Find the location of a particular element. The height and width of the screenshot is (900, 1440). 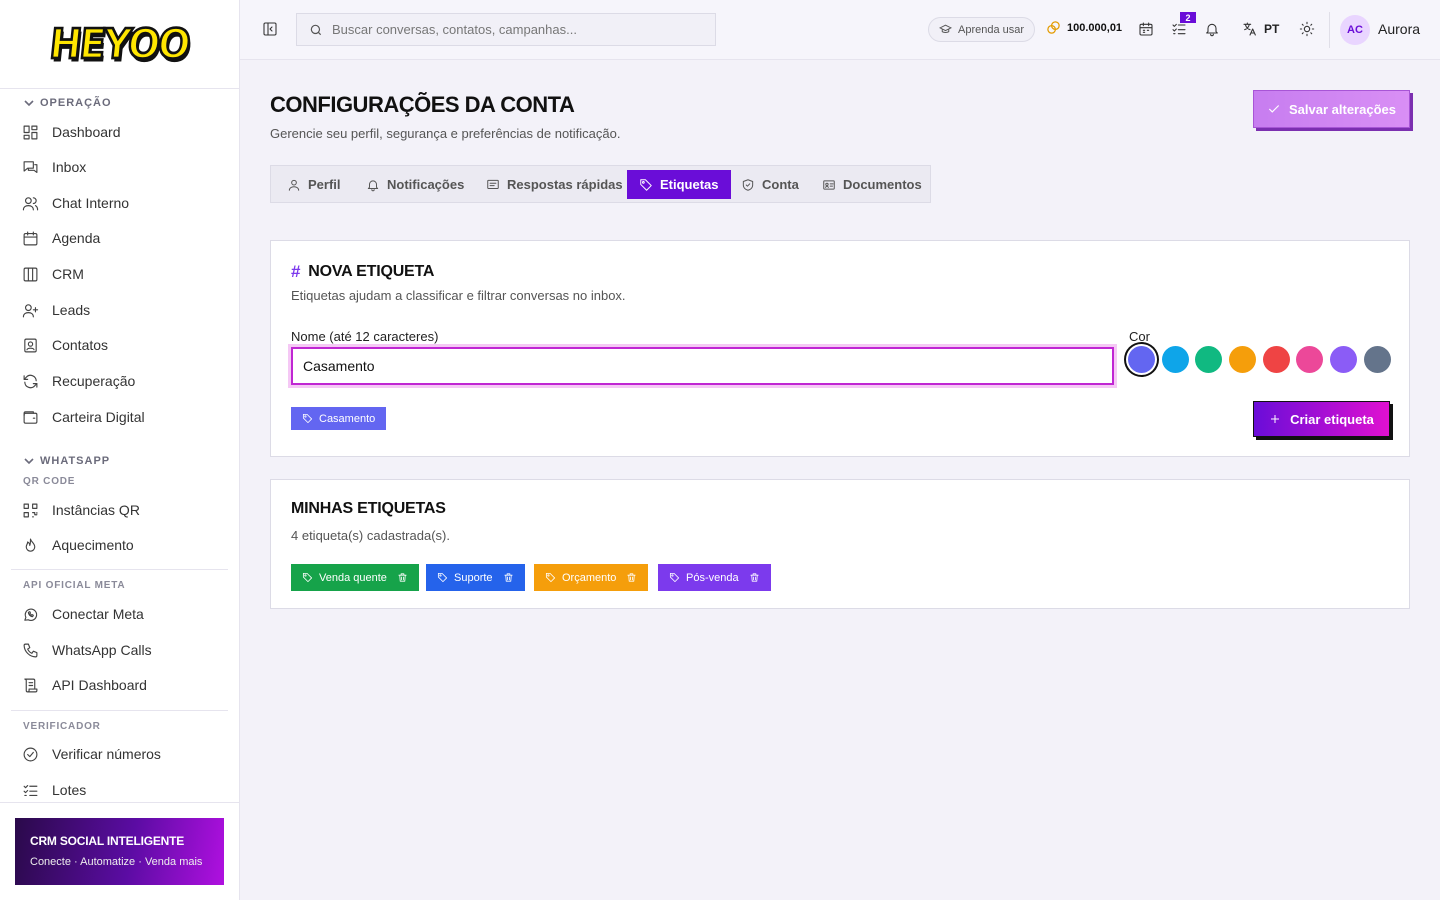

section-whatsapp: WHATSAPP is located at coordinates (67, 461).